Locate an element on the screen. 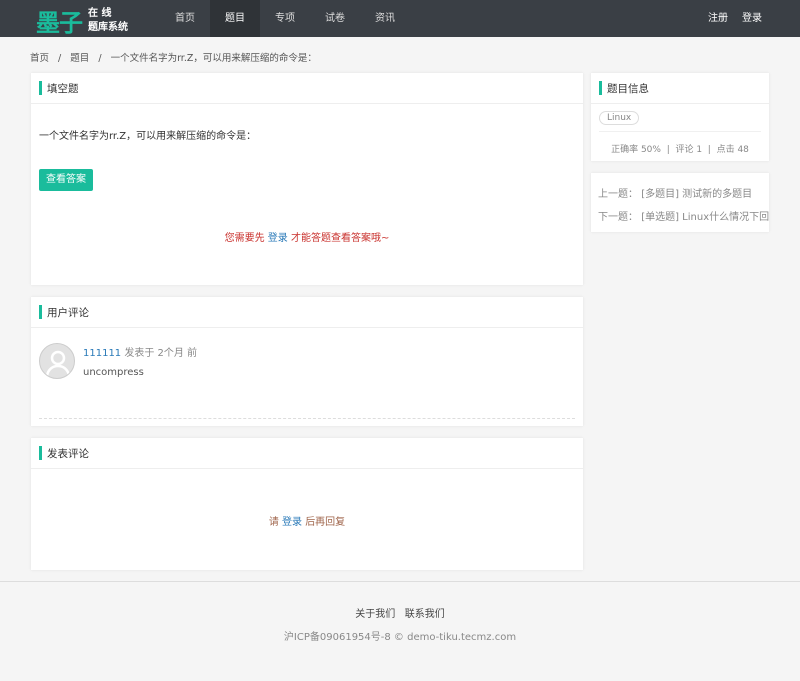  logo-line2: 题库系统 is located at coordinates (108, 27).